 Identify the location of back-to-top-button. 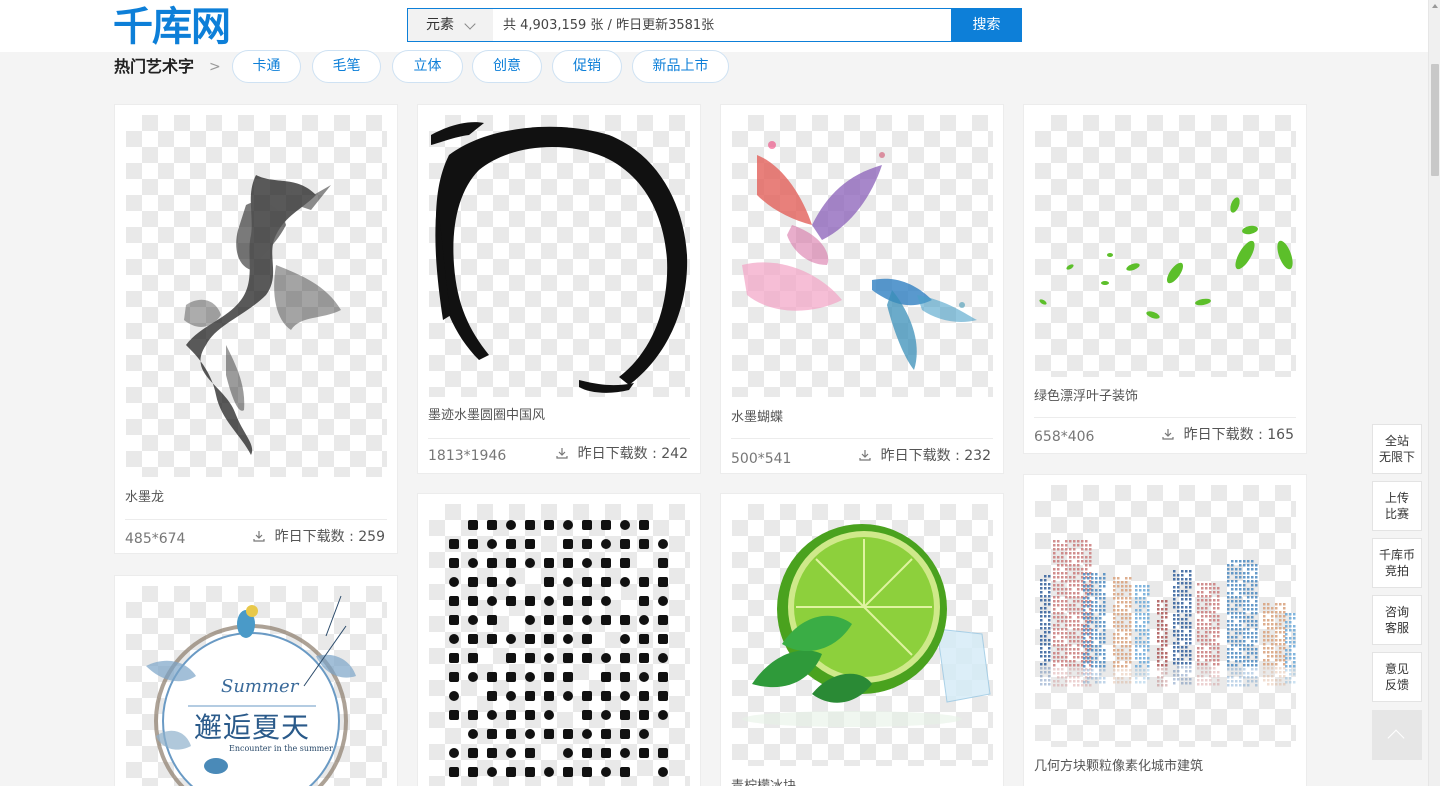
(1397, 735).